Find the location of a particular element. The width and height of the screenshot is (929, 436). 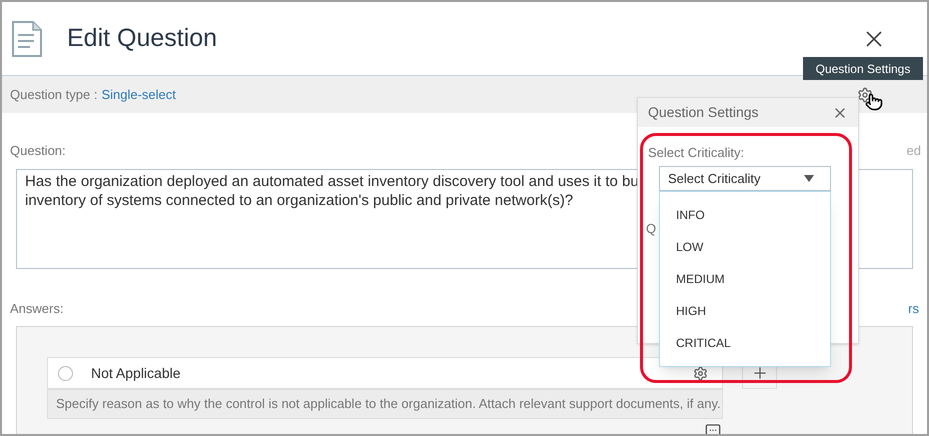

criticality-label: Select Criticality: is located at coordinates (696, 153).